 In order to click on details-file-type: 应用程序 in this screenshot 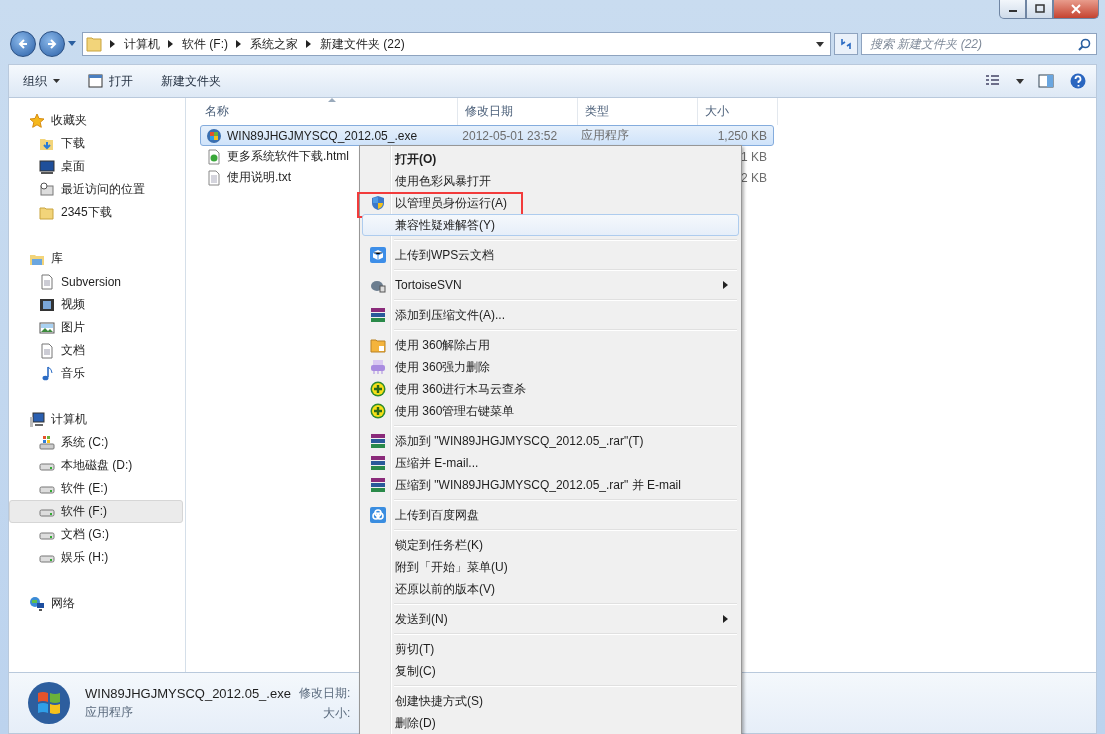, I will do `click(109, 712)`.